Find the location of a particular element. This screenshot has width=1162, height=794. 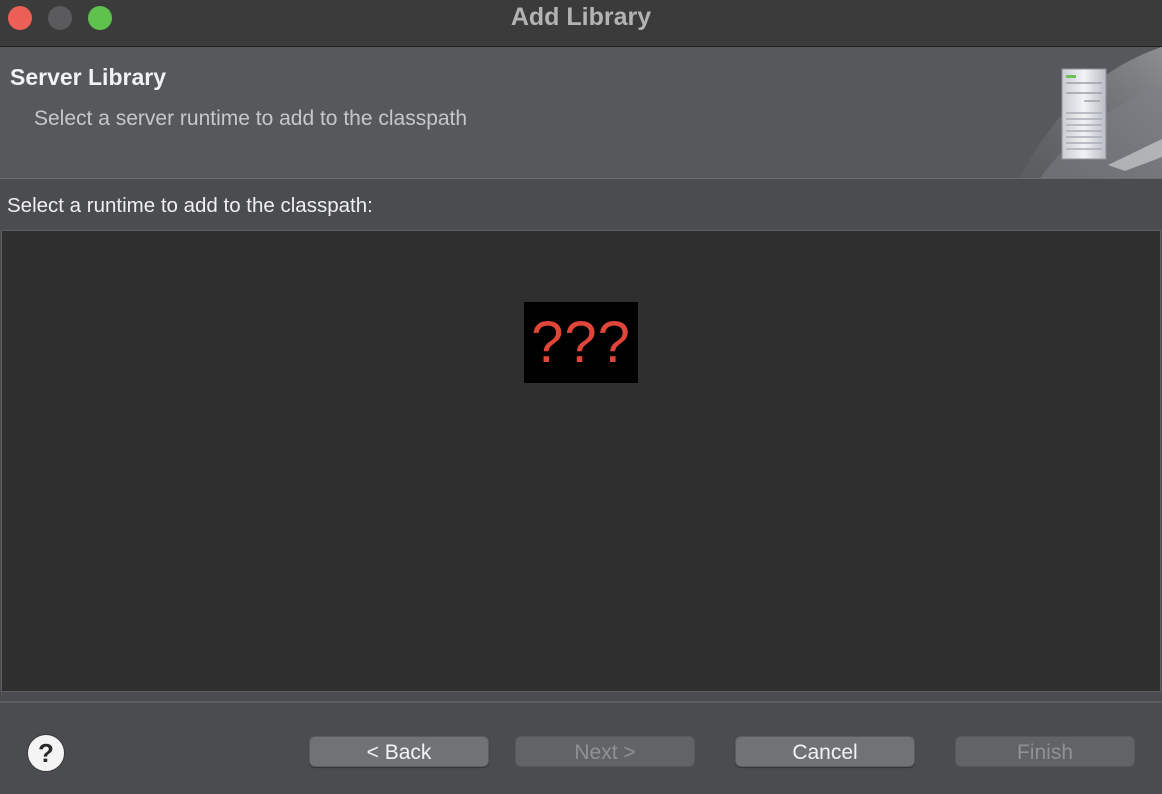

title-bar: Add Library is located at coordinates (581, 23).